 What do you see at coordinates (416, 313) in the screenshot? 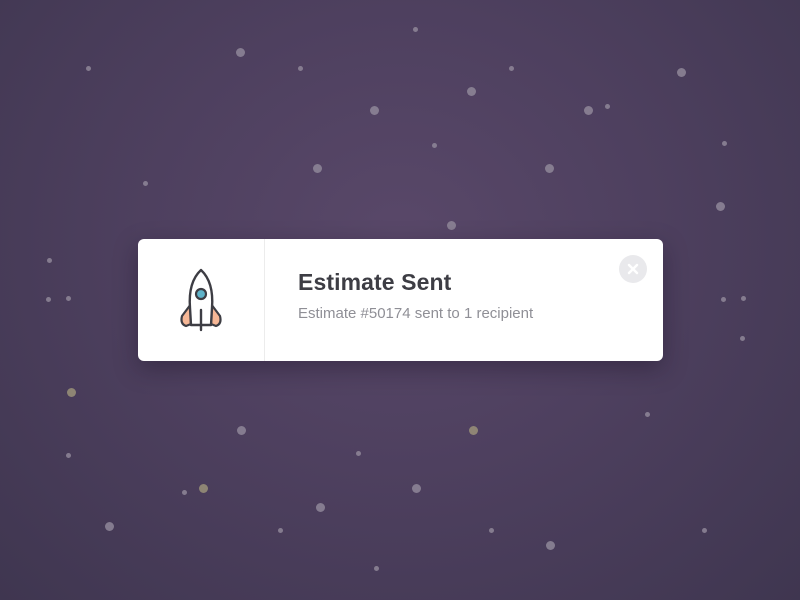
I see `toast-message: Estimate #50174 sent to 1 recipient` at bounding box center [416, 313].